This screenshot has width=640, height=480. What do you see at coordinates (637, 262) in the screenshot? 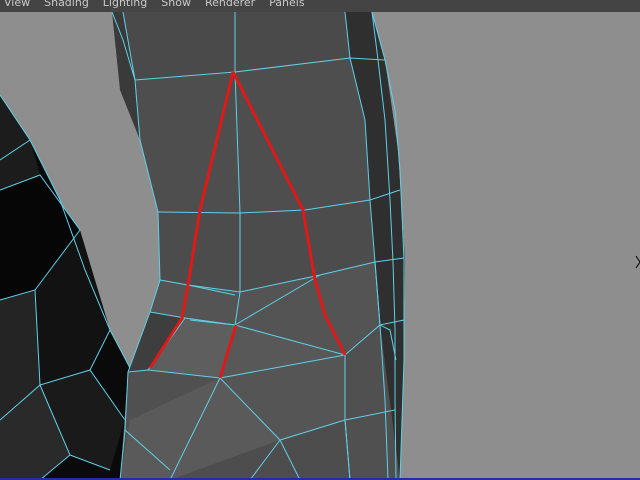
I see `cursor-mark` at bounding box center [637, 262].